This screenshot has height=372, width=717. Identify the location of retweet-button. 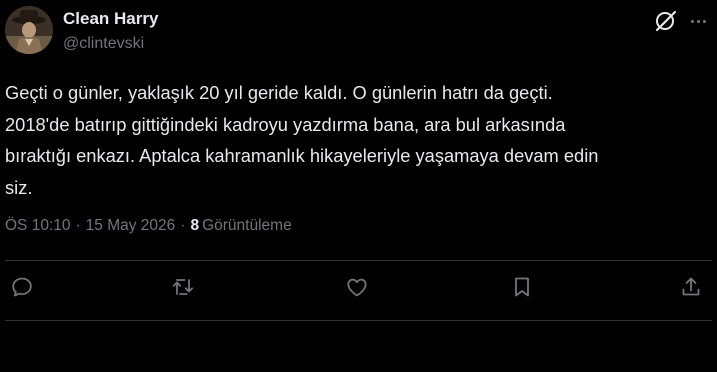
(183, 287).